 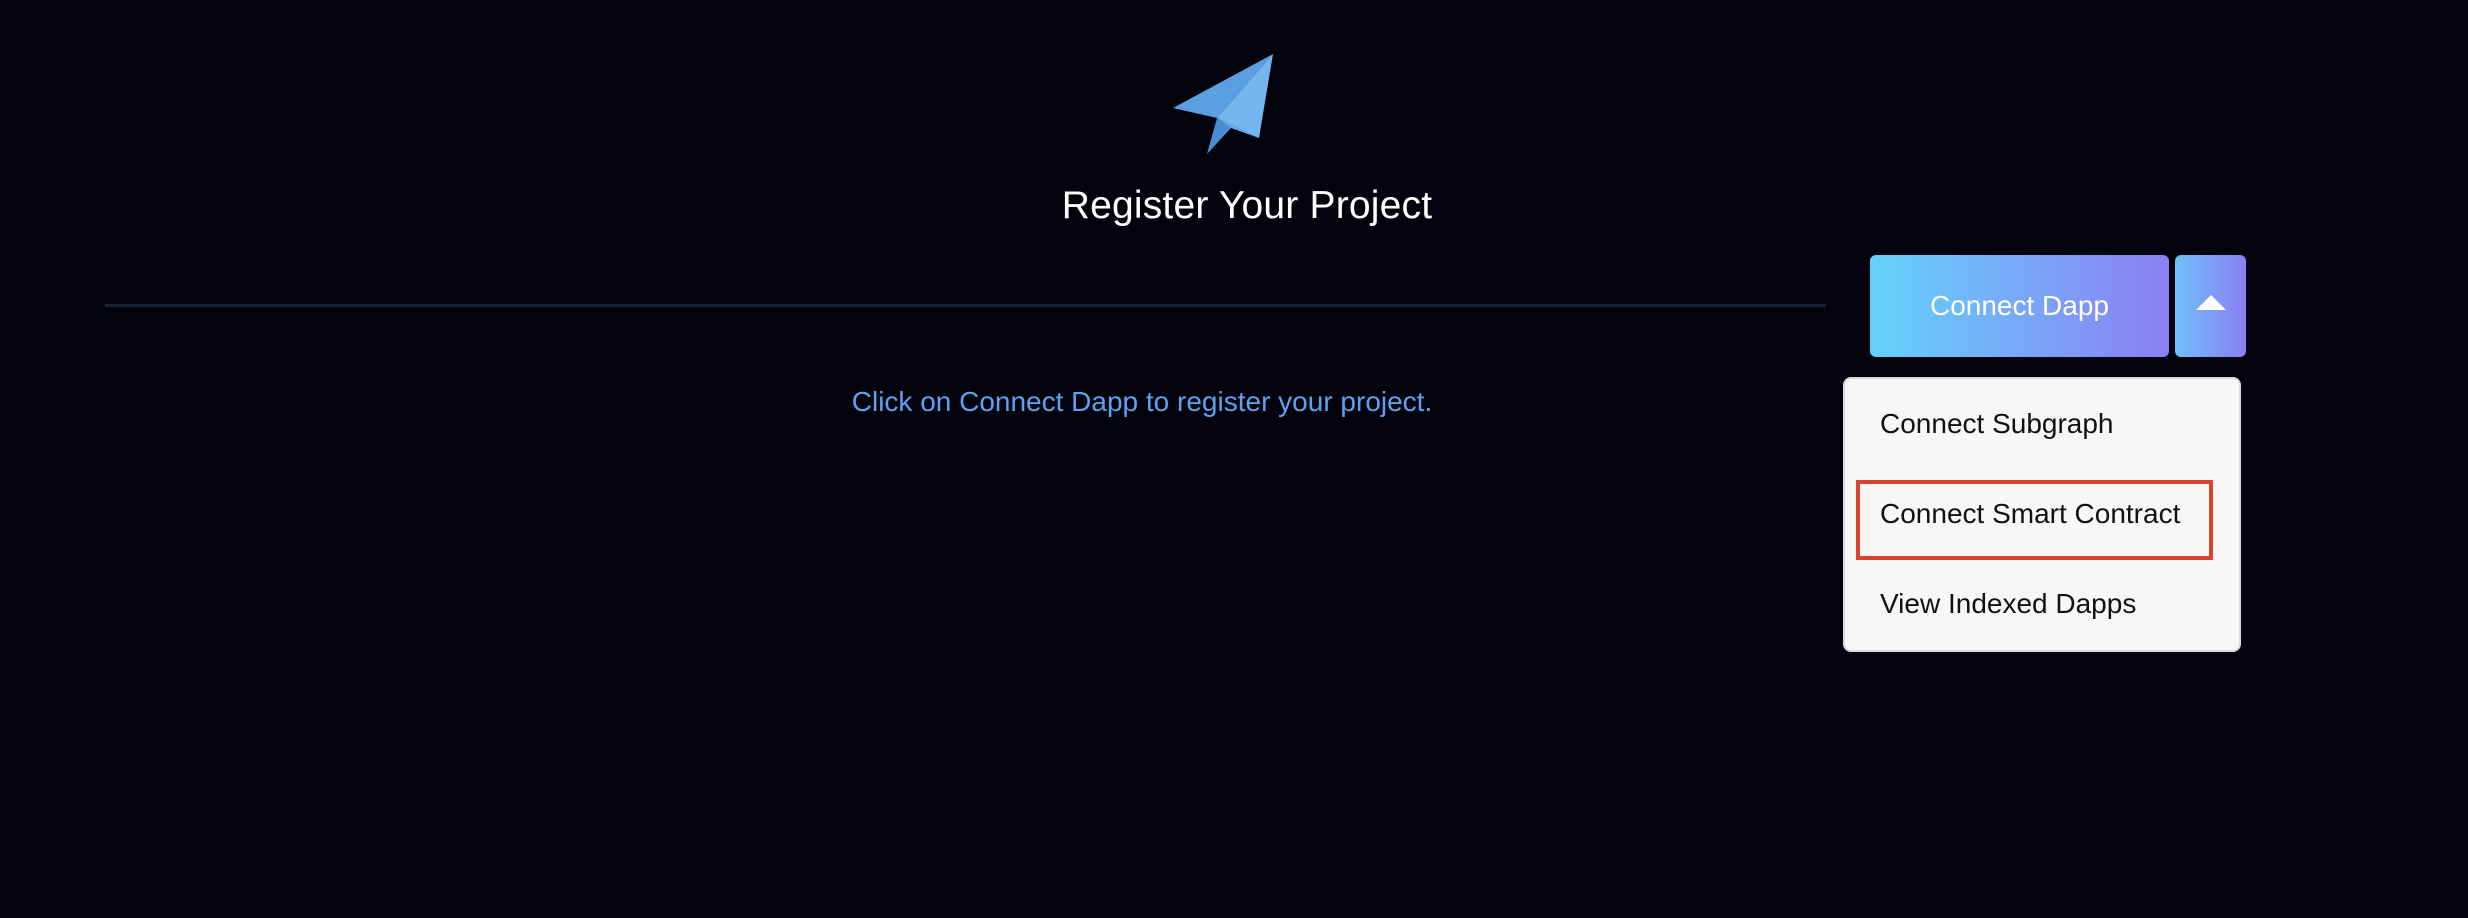 What do you see at coordinates (1247, 205) in the screenshot?
I see `page-title: Register Your Project` at bounding box center [1247, 205].